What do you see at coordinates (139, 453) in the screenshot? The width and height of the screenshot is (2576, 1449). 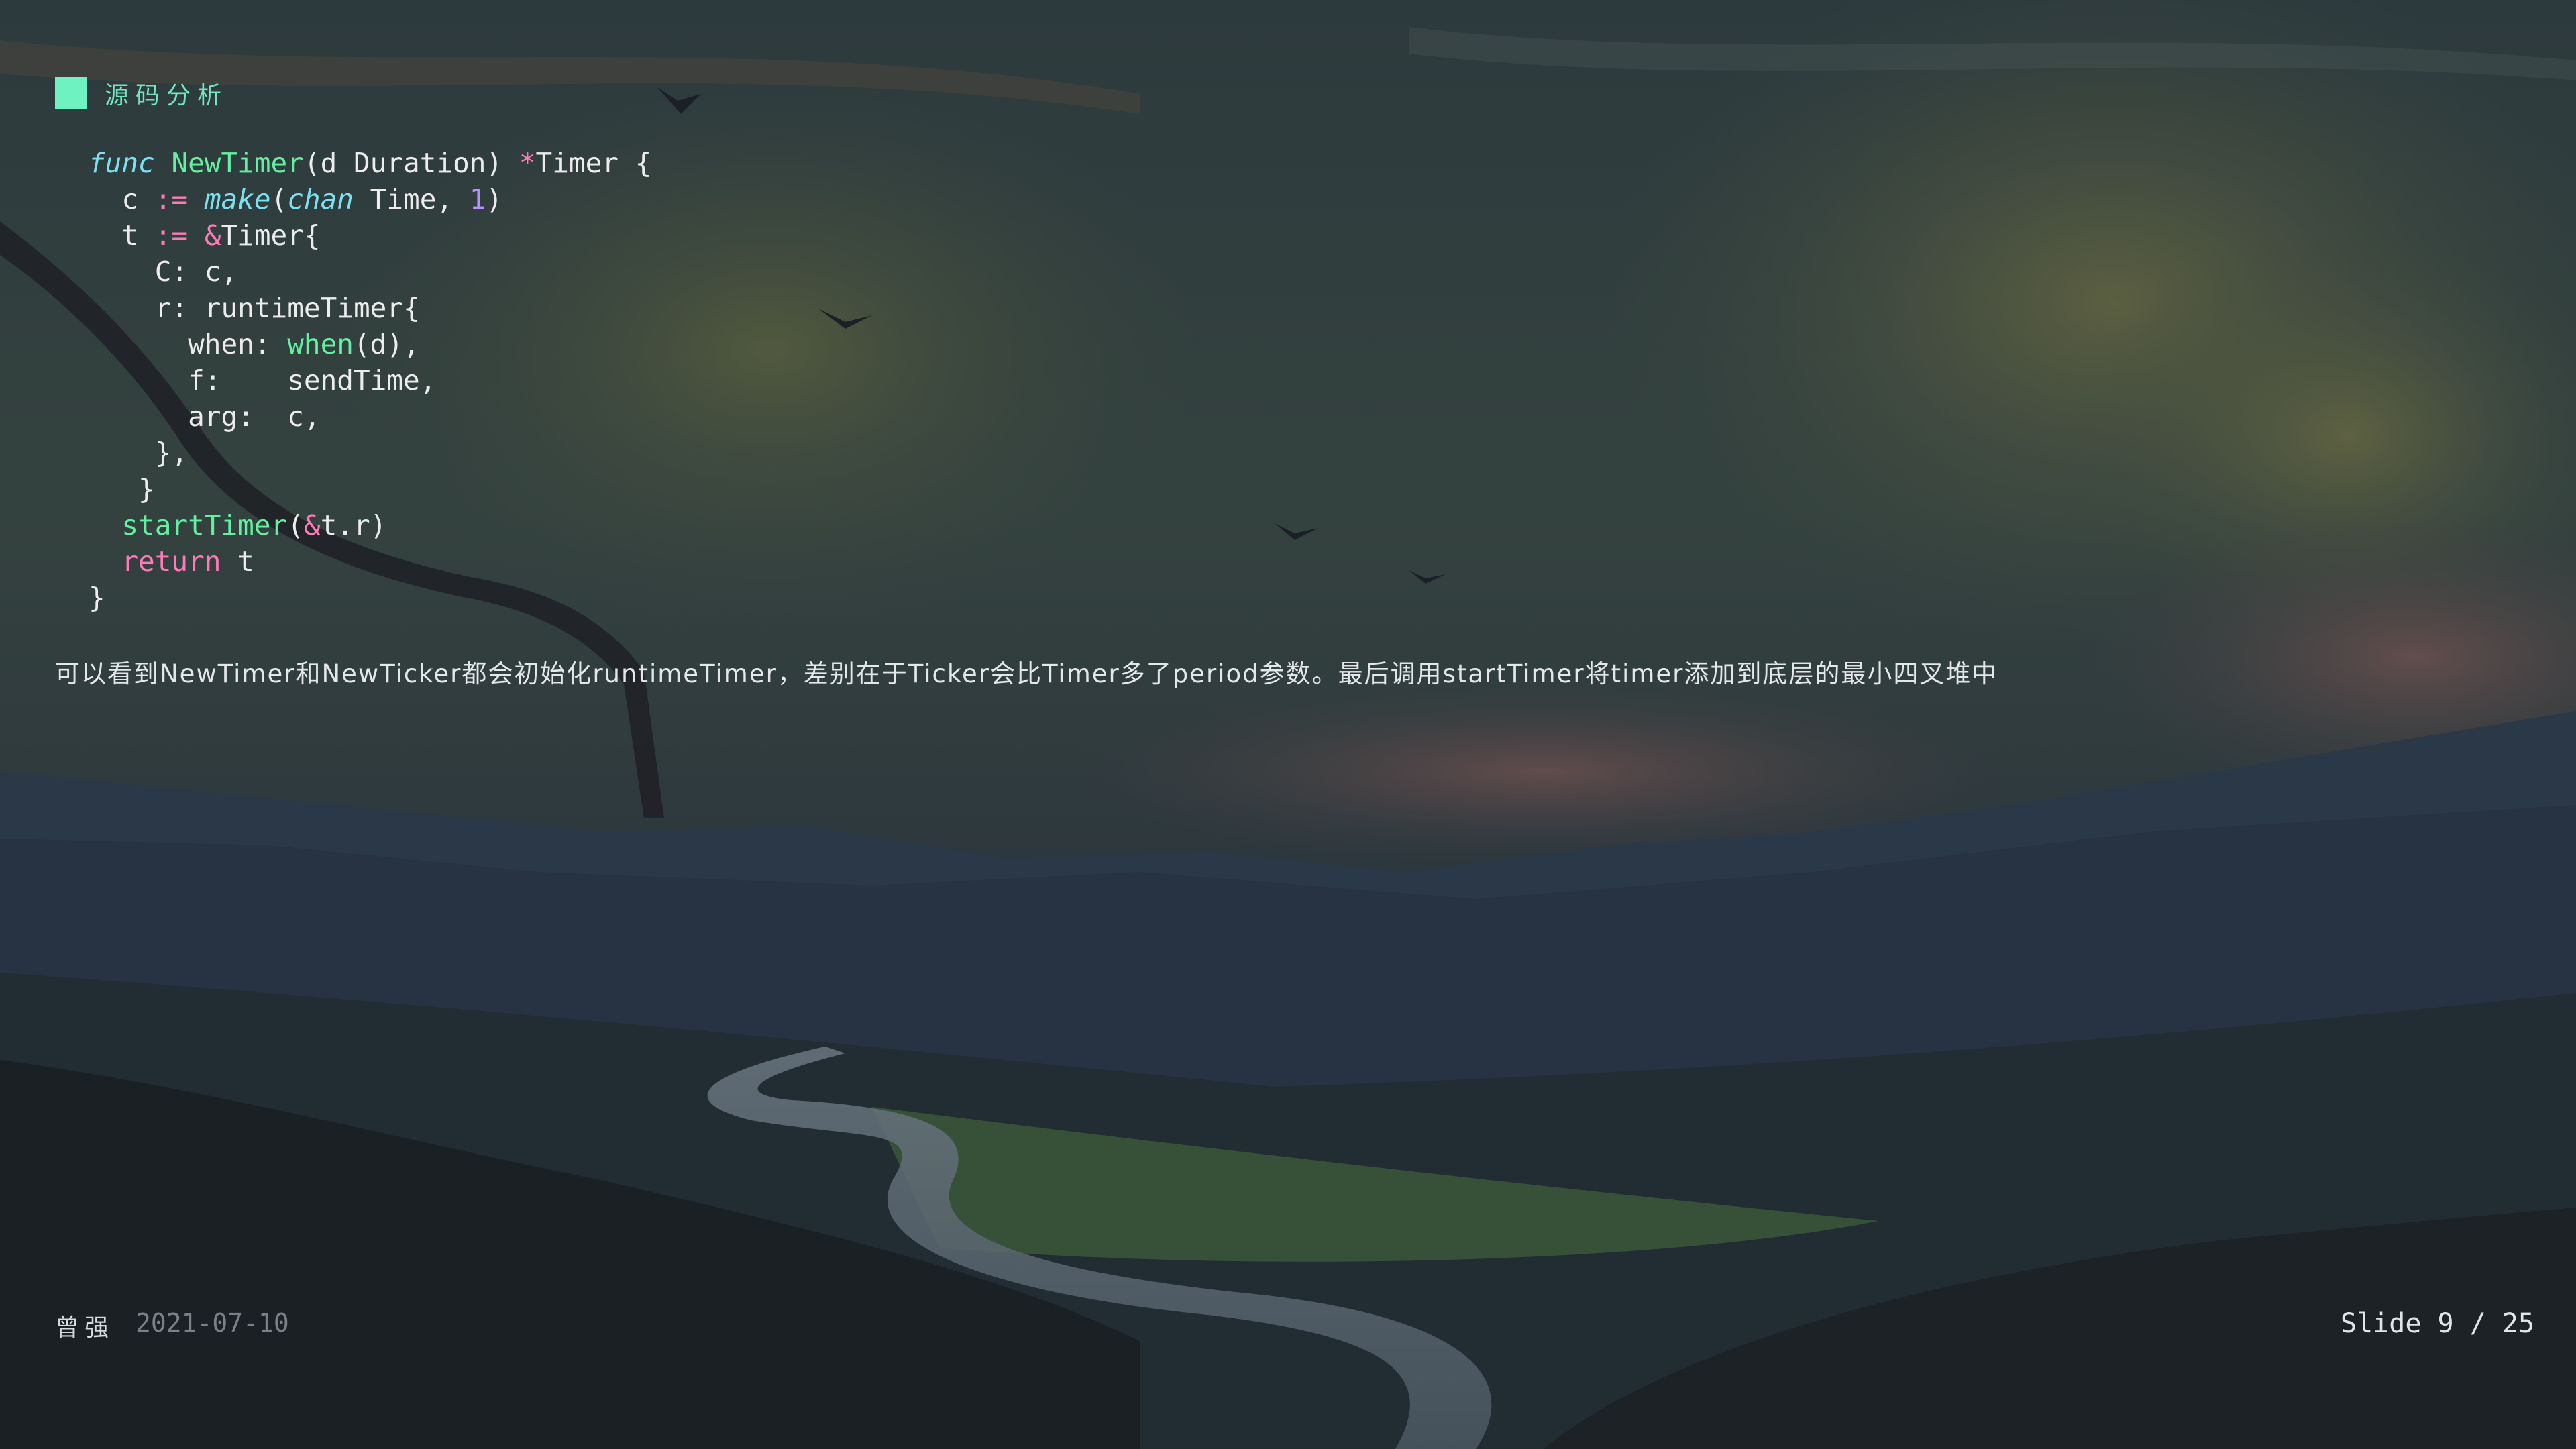 I see `code-token: },` at bounding box center [139, 453].